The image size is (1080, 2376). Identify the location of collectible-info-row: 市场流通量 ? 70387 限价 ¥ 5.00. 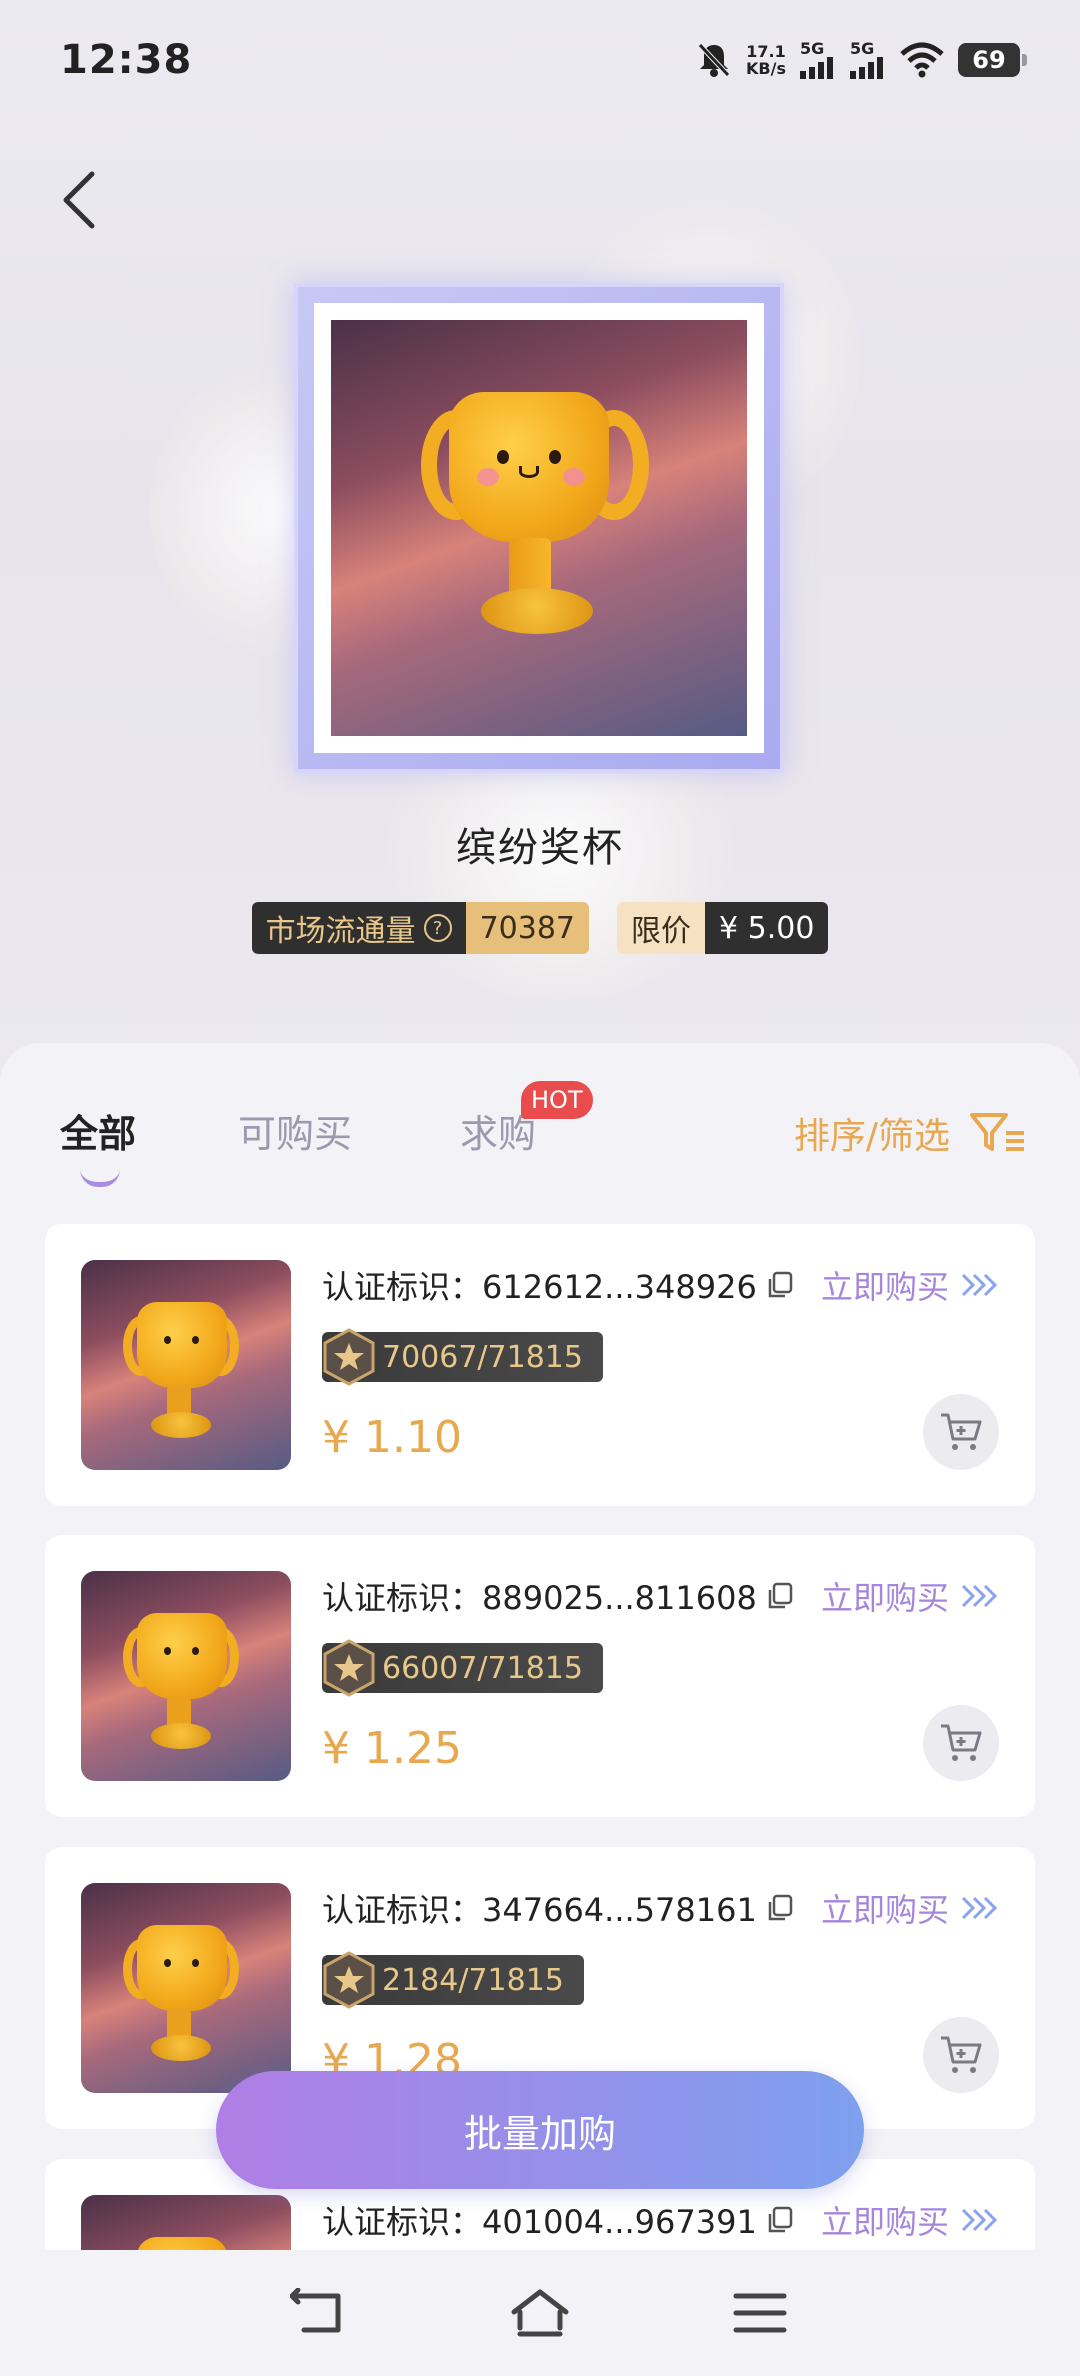
(540, 928).